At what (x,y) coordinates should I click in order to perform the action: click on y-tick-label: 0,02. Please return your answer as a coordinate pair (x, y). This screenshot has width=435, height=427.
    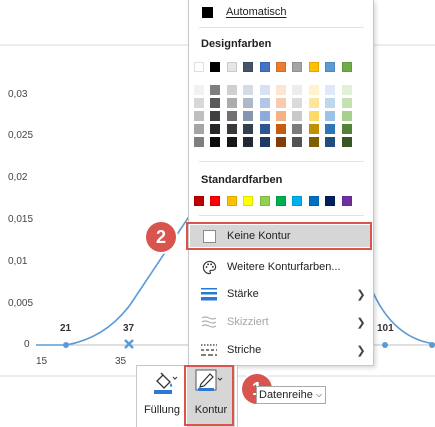
    Looking at the image, I should click on (18, 177).